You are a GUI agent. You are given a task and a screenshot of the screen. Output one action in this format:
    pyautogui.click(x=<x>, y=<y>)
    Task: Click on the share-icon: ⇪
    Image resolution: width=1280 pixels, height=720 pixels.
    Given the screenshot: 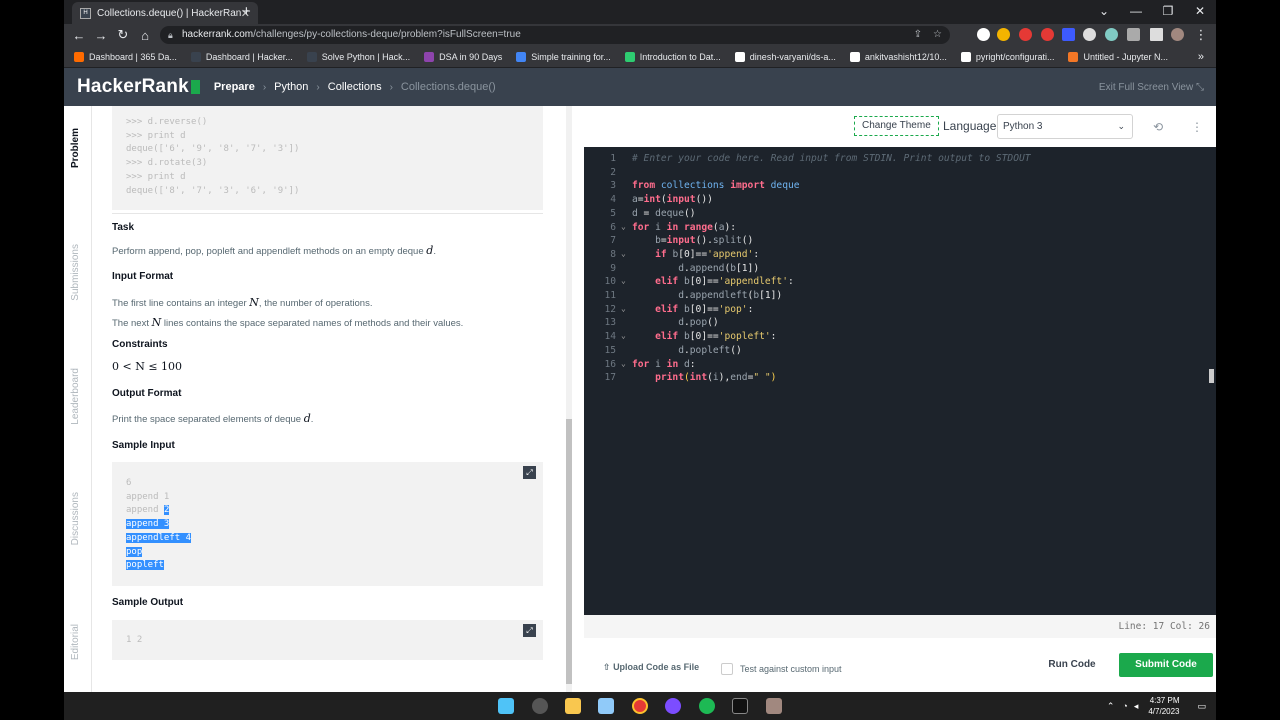 What is the action you would take?
    pyautogui.click(x=918, y=35)
    